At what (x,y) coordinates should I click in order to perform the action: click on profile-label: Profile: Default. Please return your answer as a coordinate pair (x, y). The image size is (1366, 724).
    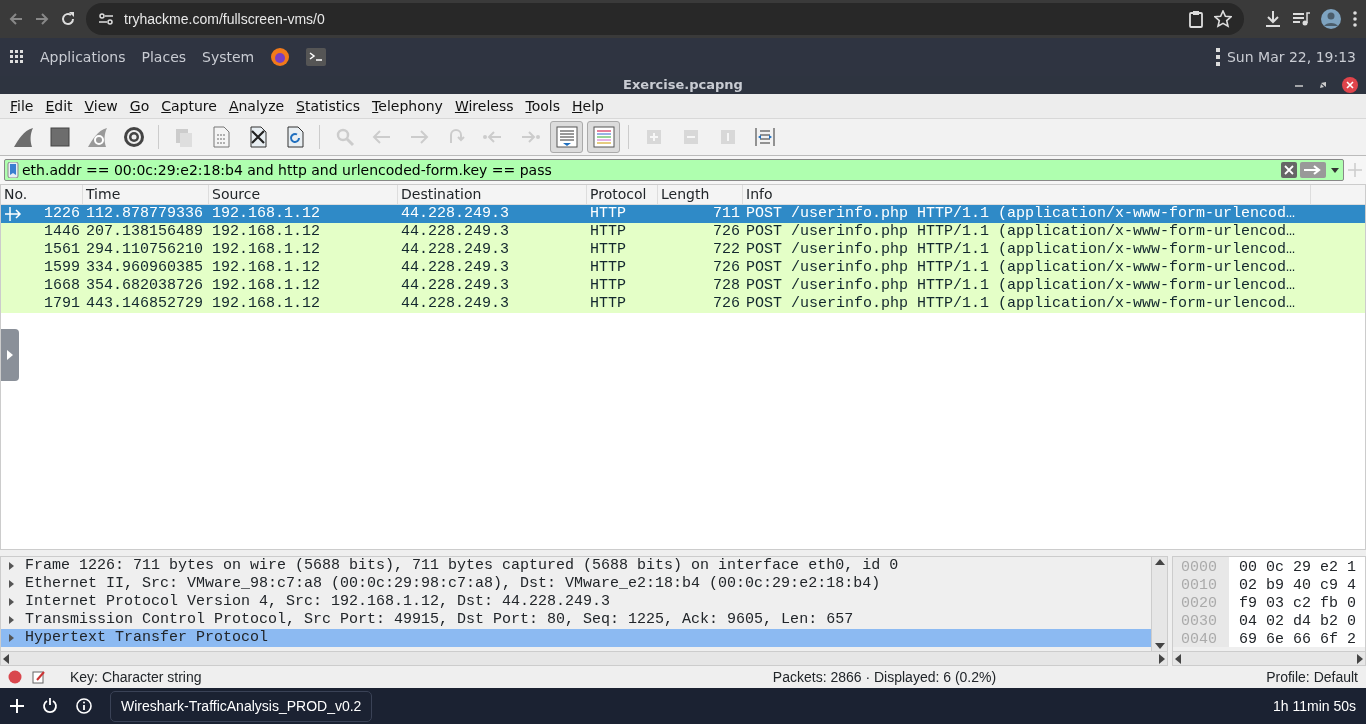
    Looking at the image, I should click on (1312, 677).